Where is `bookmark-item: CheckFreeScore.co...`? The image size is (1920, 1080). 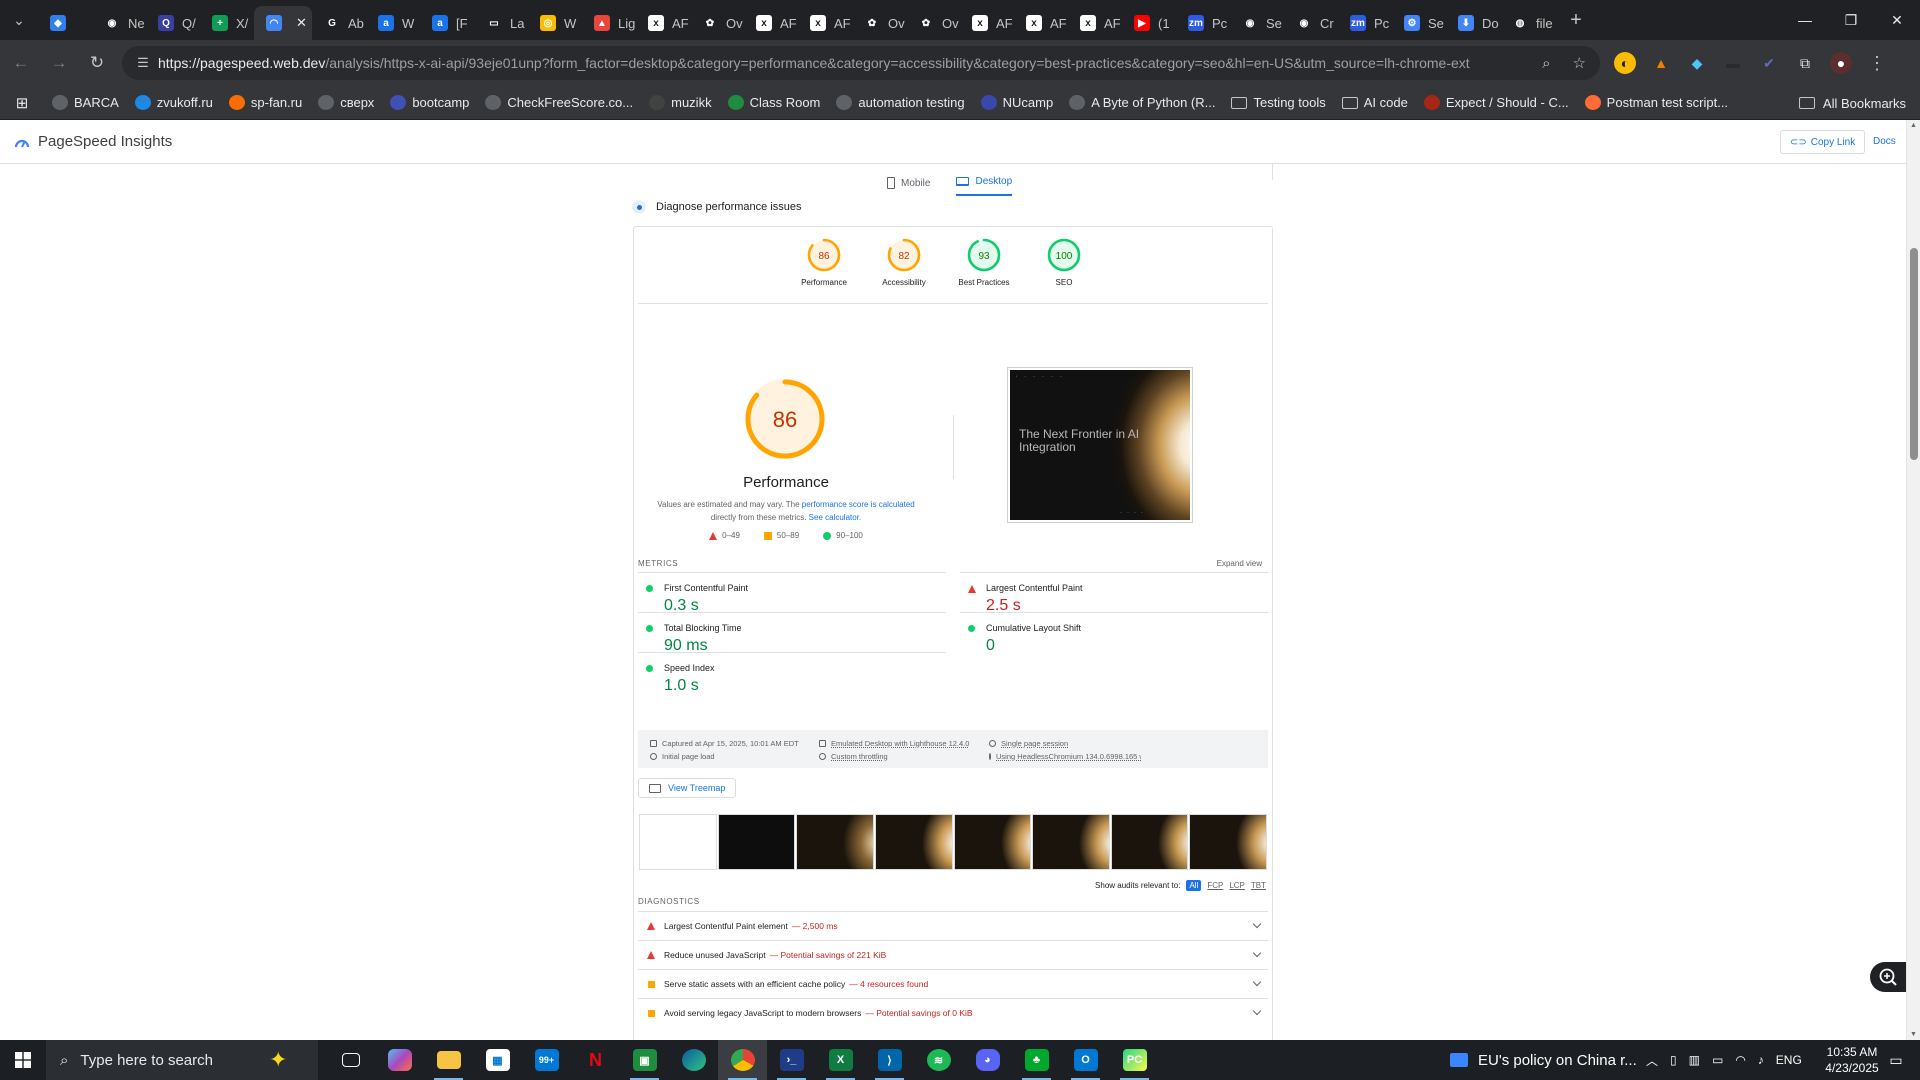 bookmark-item: CheckFreeScore.co... is located at coordinates (559, 102).